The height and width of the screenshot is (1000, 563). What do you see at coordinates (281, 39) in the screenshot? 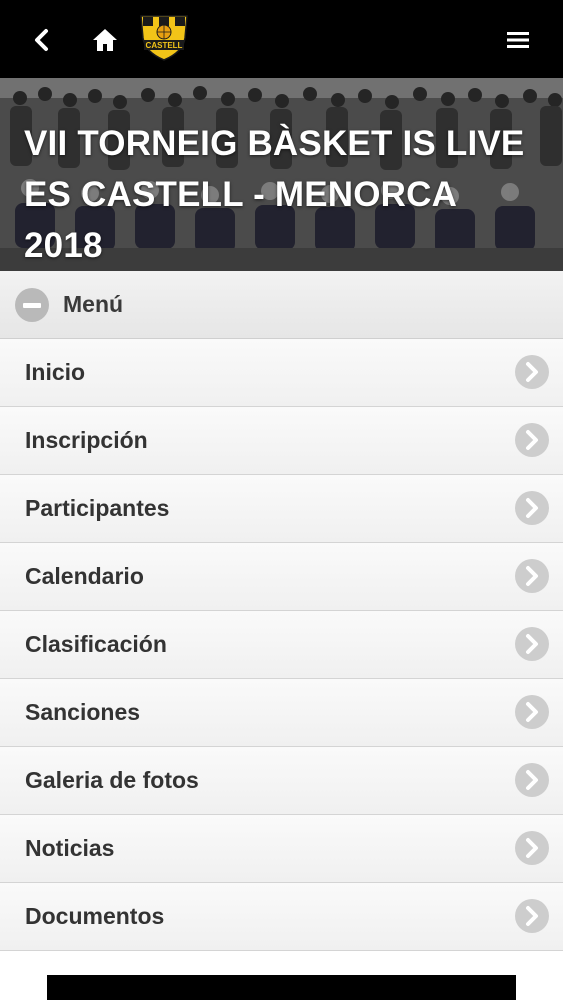
I see `top-navigation-bar: CASTELL` at bounding box center [281, 39].